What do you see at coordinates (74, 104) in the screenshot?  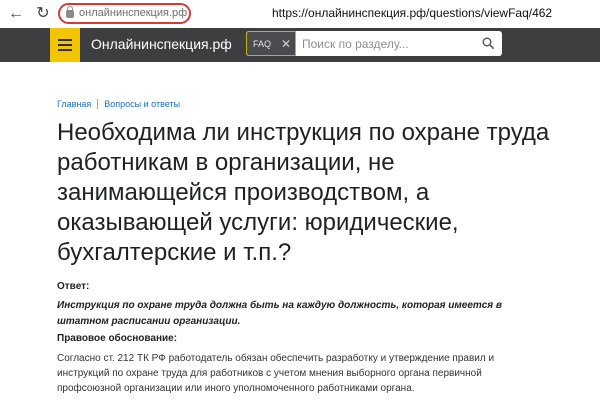 I see `breadcrumb-home-link: Главная` at bounding box center [74, 104].